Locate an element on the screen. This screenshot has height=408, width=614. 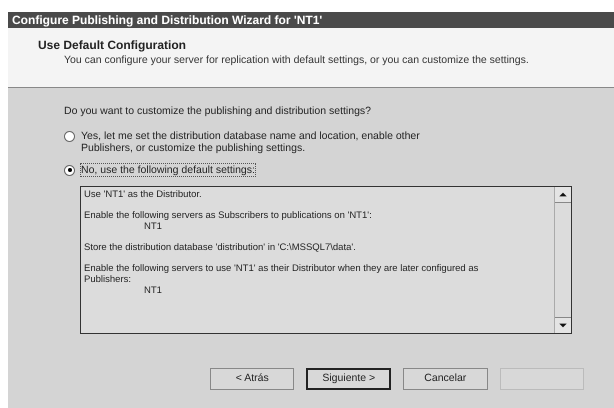
settings-text: Use 'NT1' as the Distributor. is located at coordinates (143, 194).